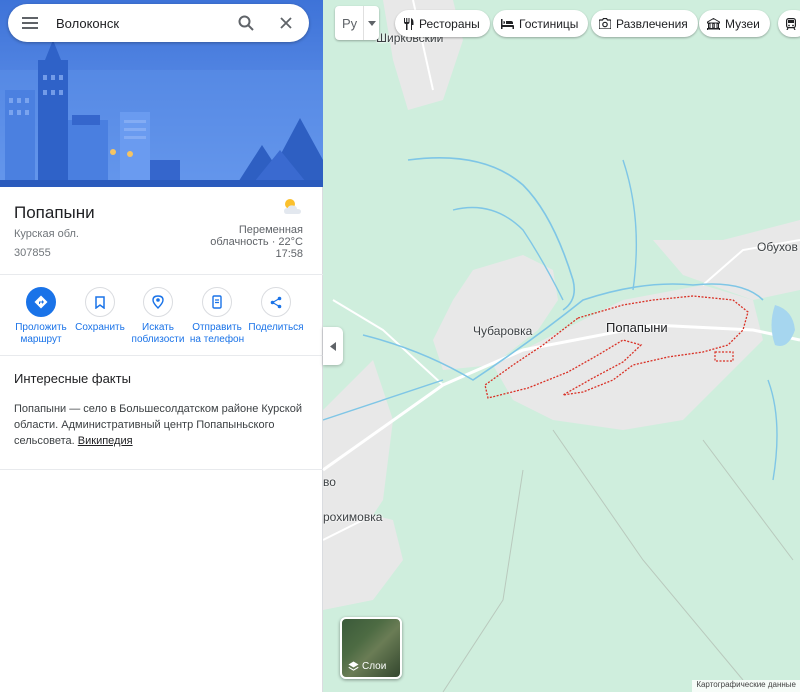 The width and height of the screenshot is (800, 692). Describe the element at coordinates (713, 23) in the screenshot. I see `museum-icon` at that location.